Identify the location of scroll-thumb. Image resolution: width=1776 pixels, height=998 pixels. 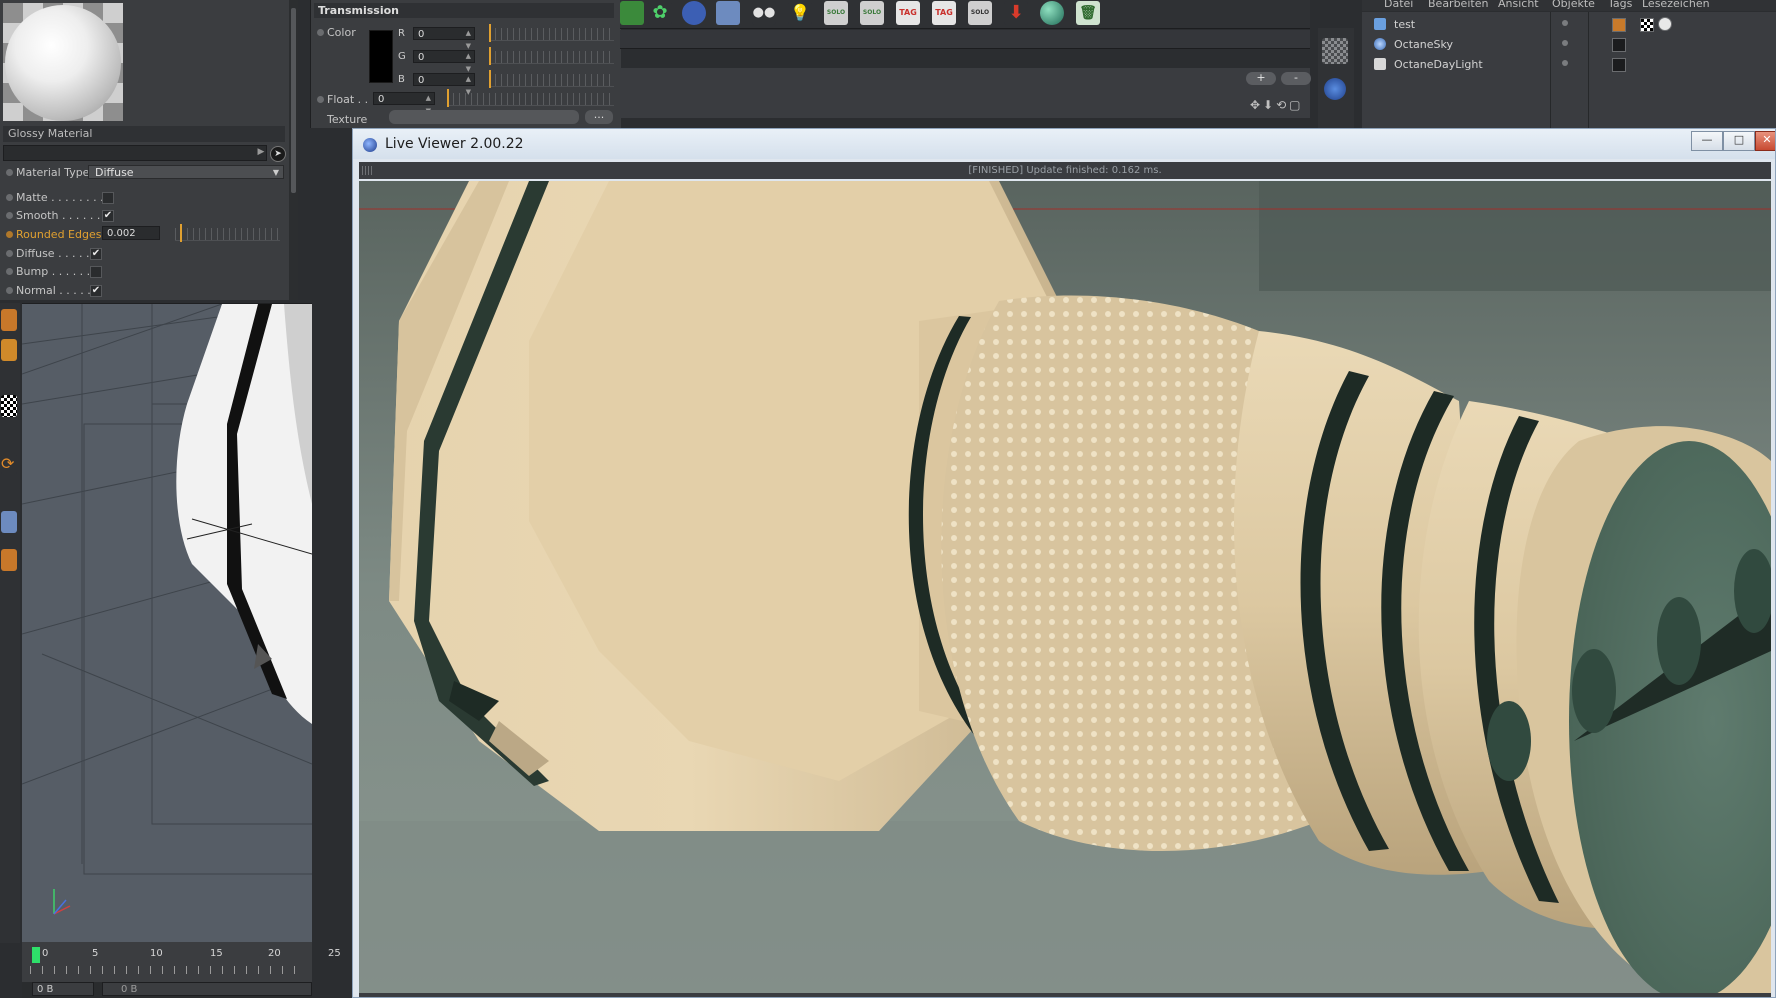
(293, 100).